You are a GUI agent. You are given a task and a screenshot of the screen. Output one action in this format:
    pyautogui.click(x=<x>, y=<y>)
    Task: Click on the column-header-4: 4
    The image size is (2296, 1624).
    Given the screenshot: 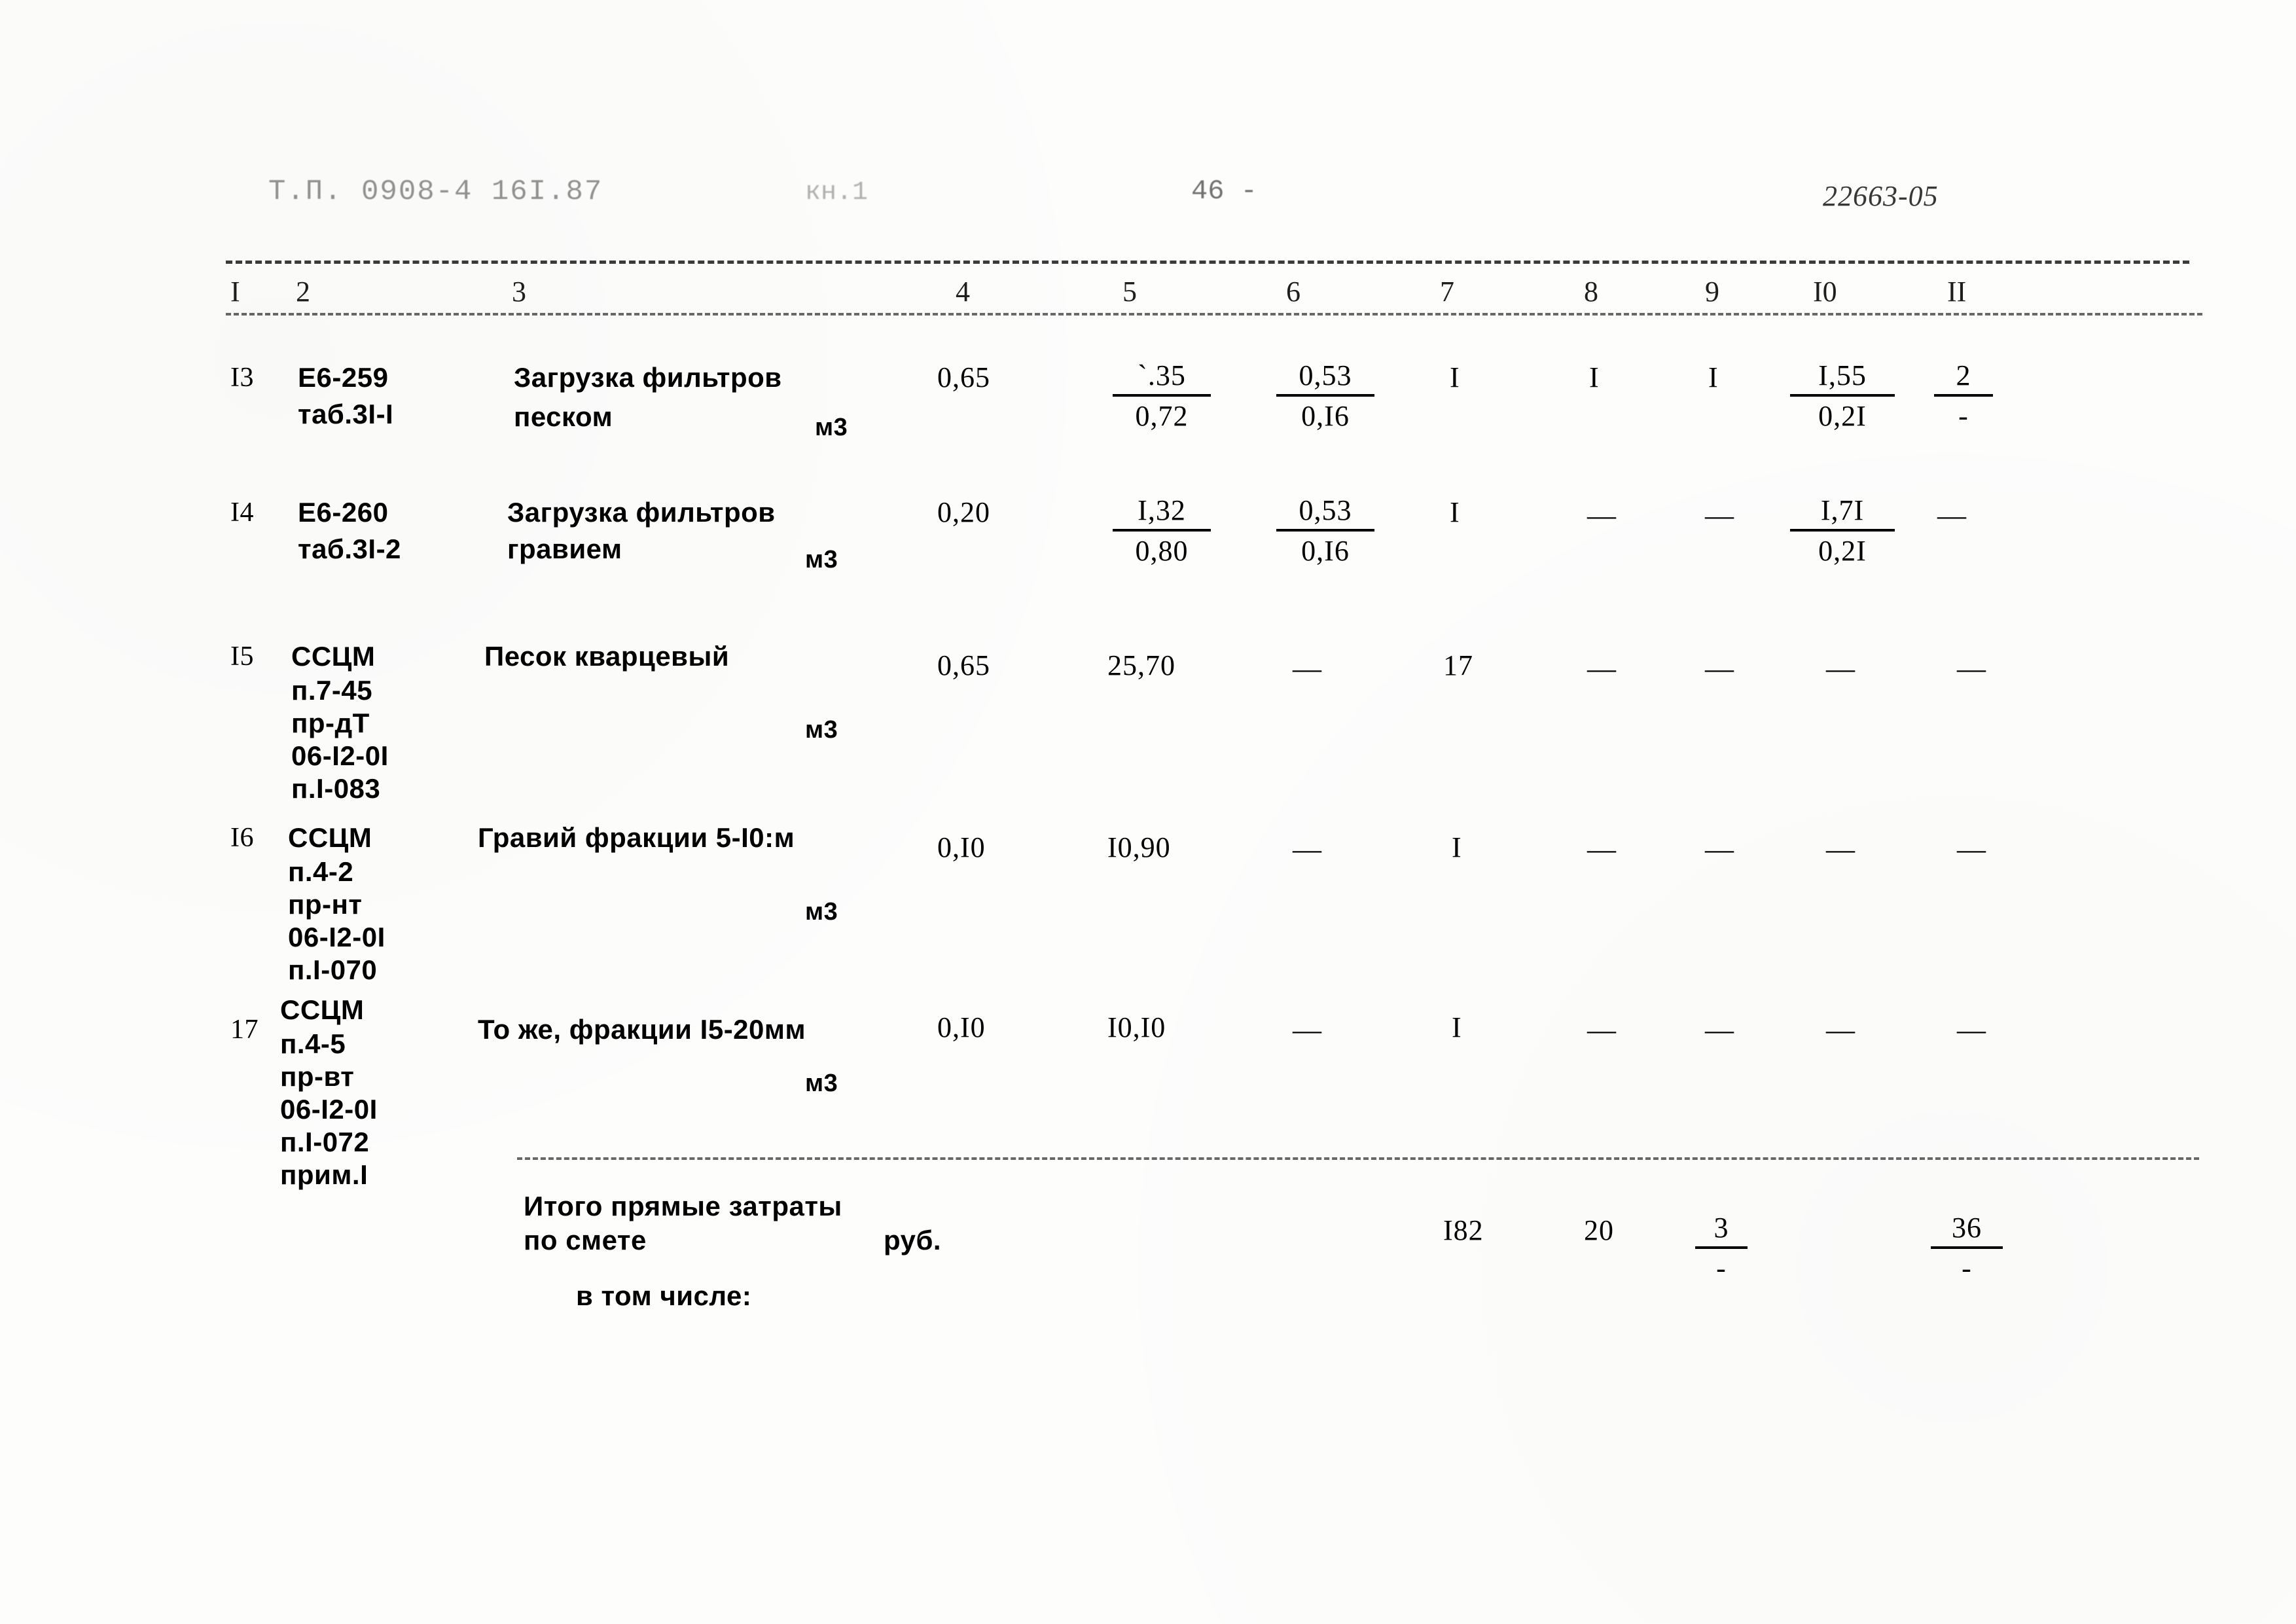 What is the action you would take?
    pyautogui.click(x=963, y=292)
    